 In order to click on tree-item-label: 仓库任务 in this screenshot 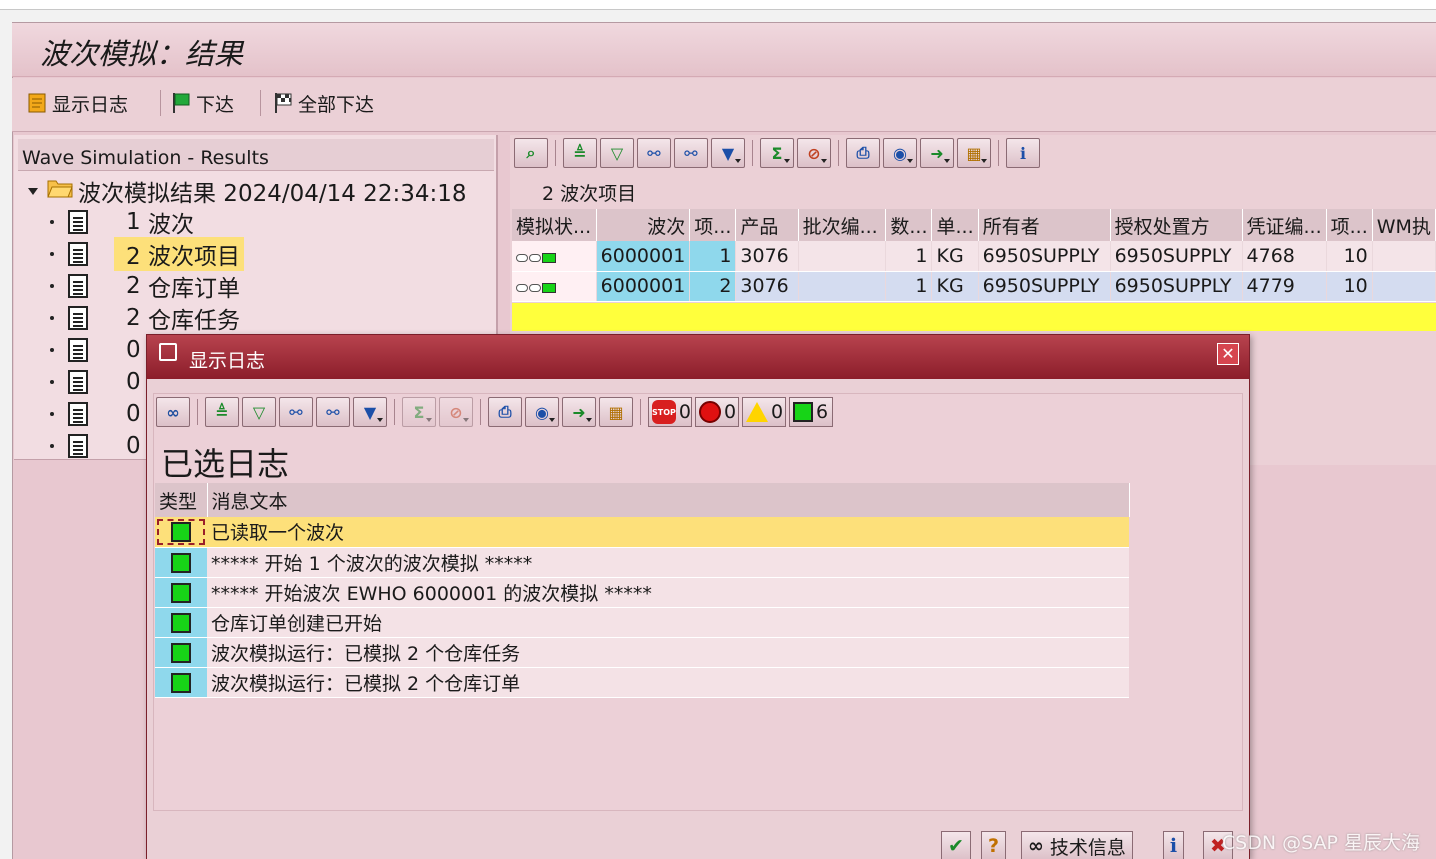, I will do `click(193, 321)`.